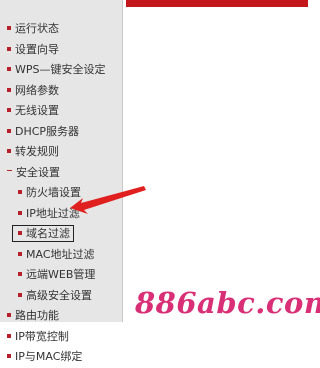 The width and height of the screenshot is (320, 368). Describe the element at coordinates (47, 131) in the screenshot. I see `sidebar-item-label: DHCP服务器` at that location.